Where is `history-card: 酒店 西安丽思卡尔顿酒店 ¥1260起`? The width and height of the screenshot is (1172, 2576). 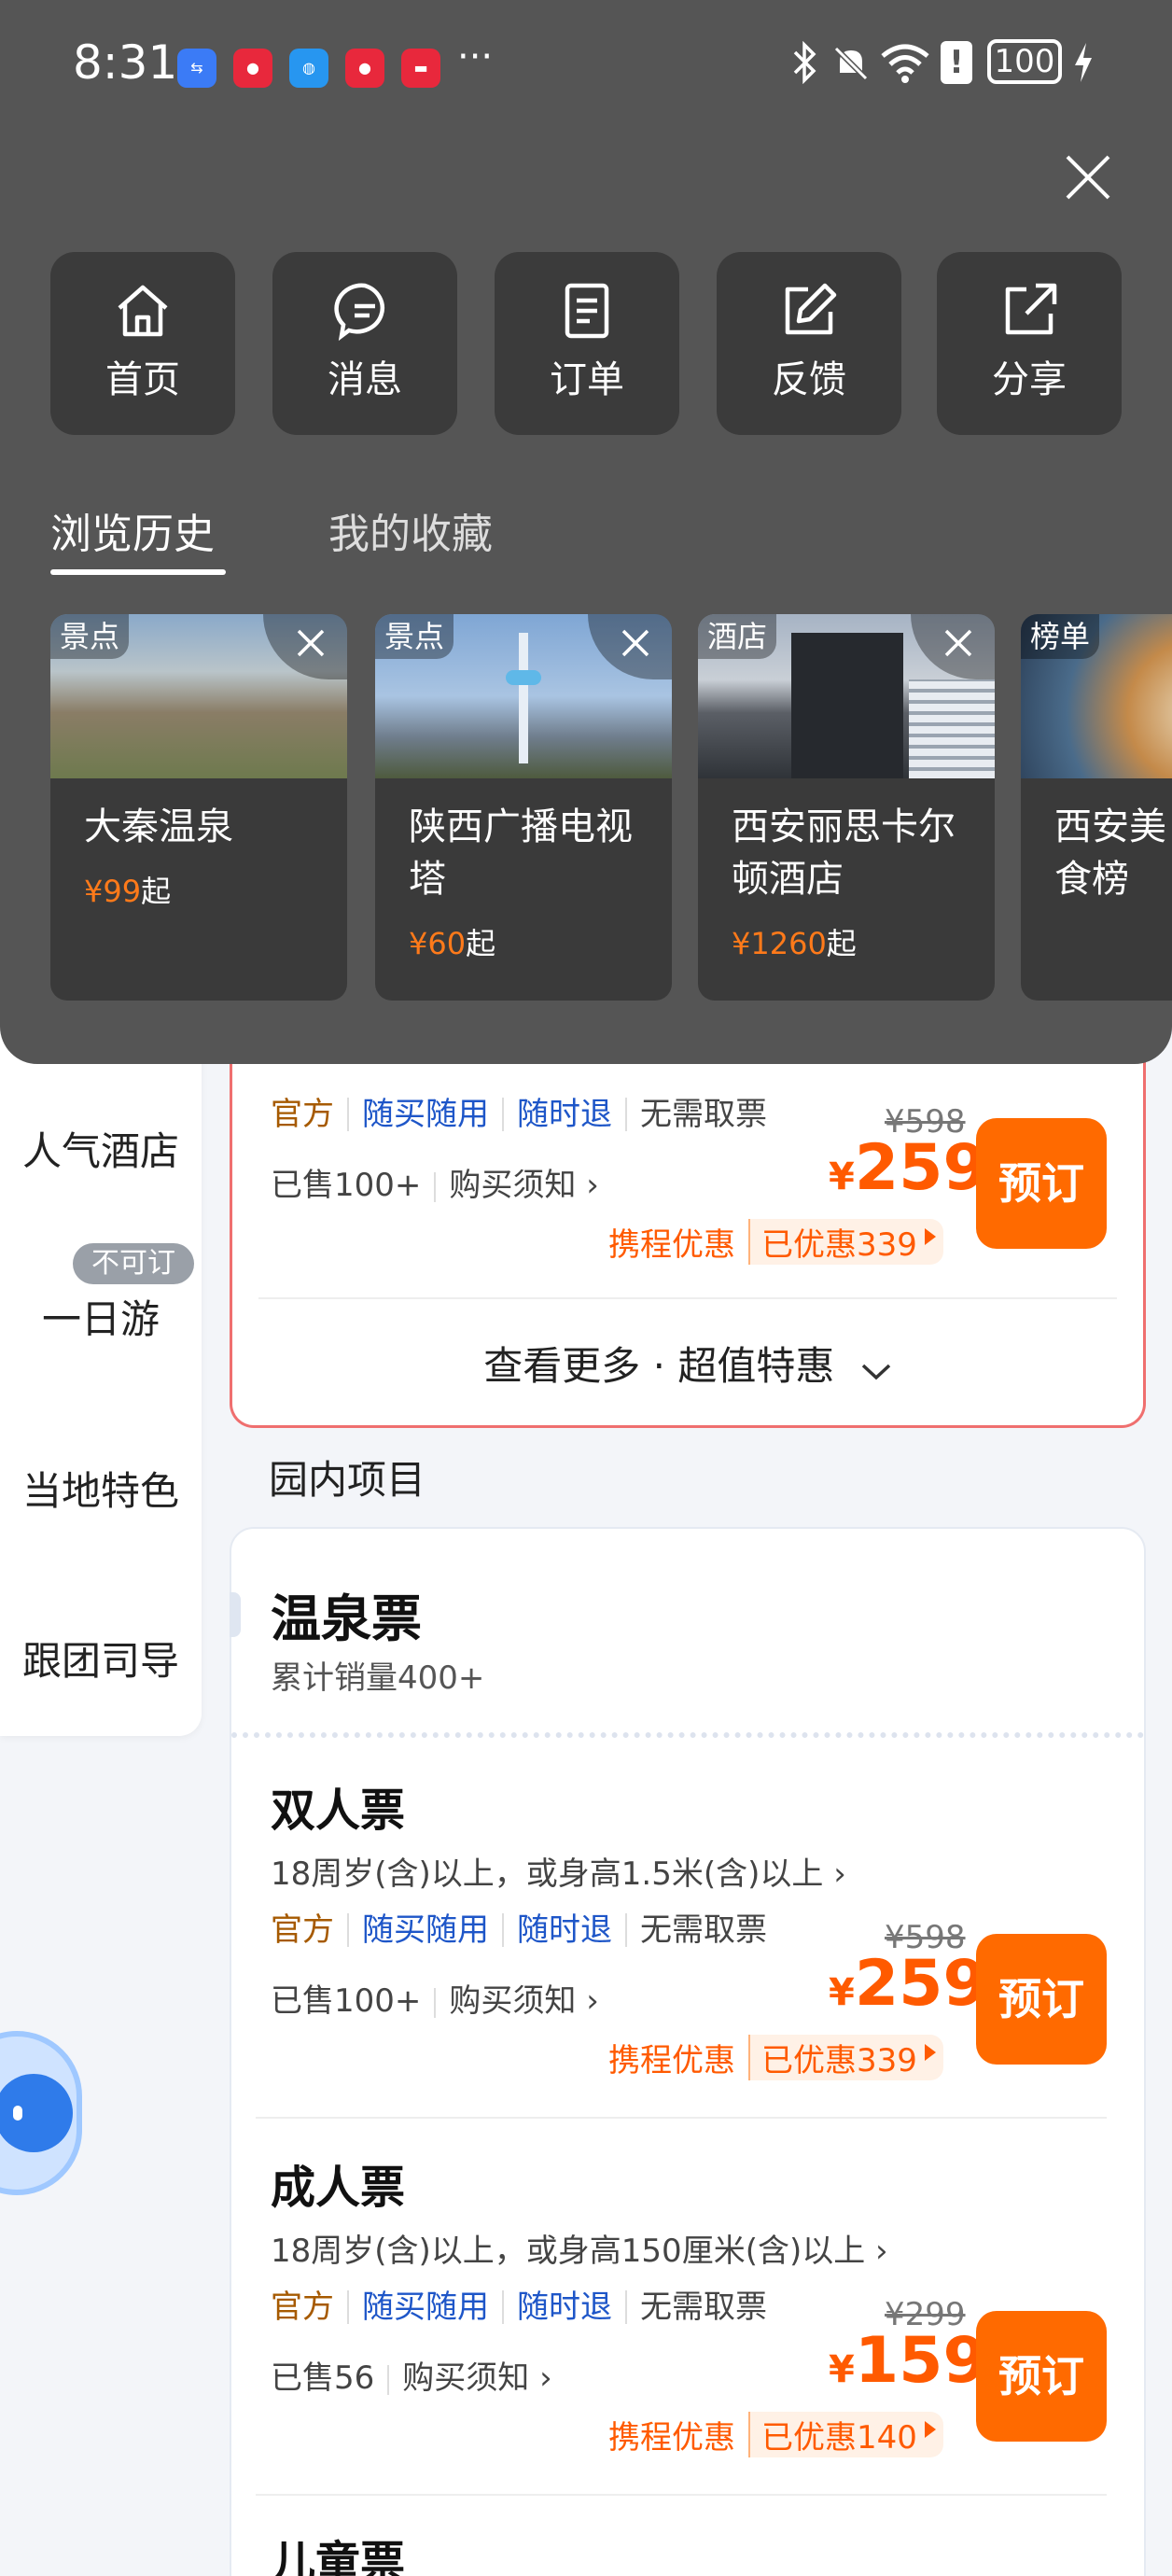 history-card: 酒店 西安丽思卡尔顿酒店 ¥1260起 is located at coordinates (846, 807).